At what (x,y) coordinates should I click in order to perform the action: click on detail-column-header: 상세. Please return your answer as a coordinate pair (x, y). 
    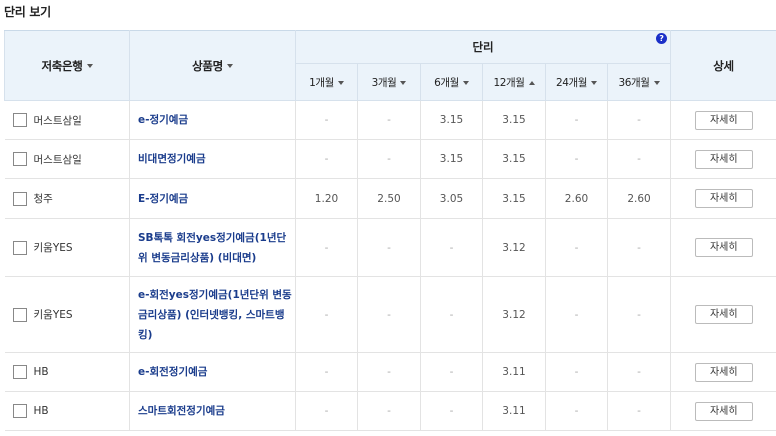
    Looking at the image, I should click on (723, 65).